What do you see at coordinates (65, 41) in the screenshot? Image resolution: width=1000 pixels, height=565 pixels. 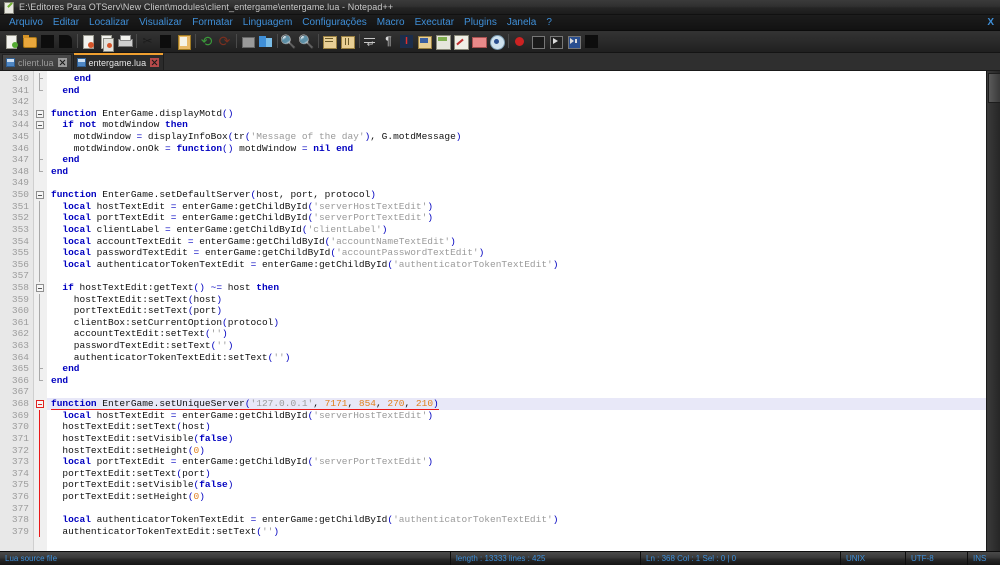 I see `save-all-icon` at bounding box center [65, 41].